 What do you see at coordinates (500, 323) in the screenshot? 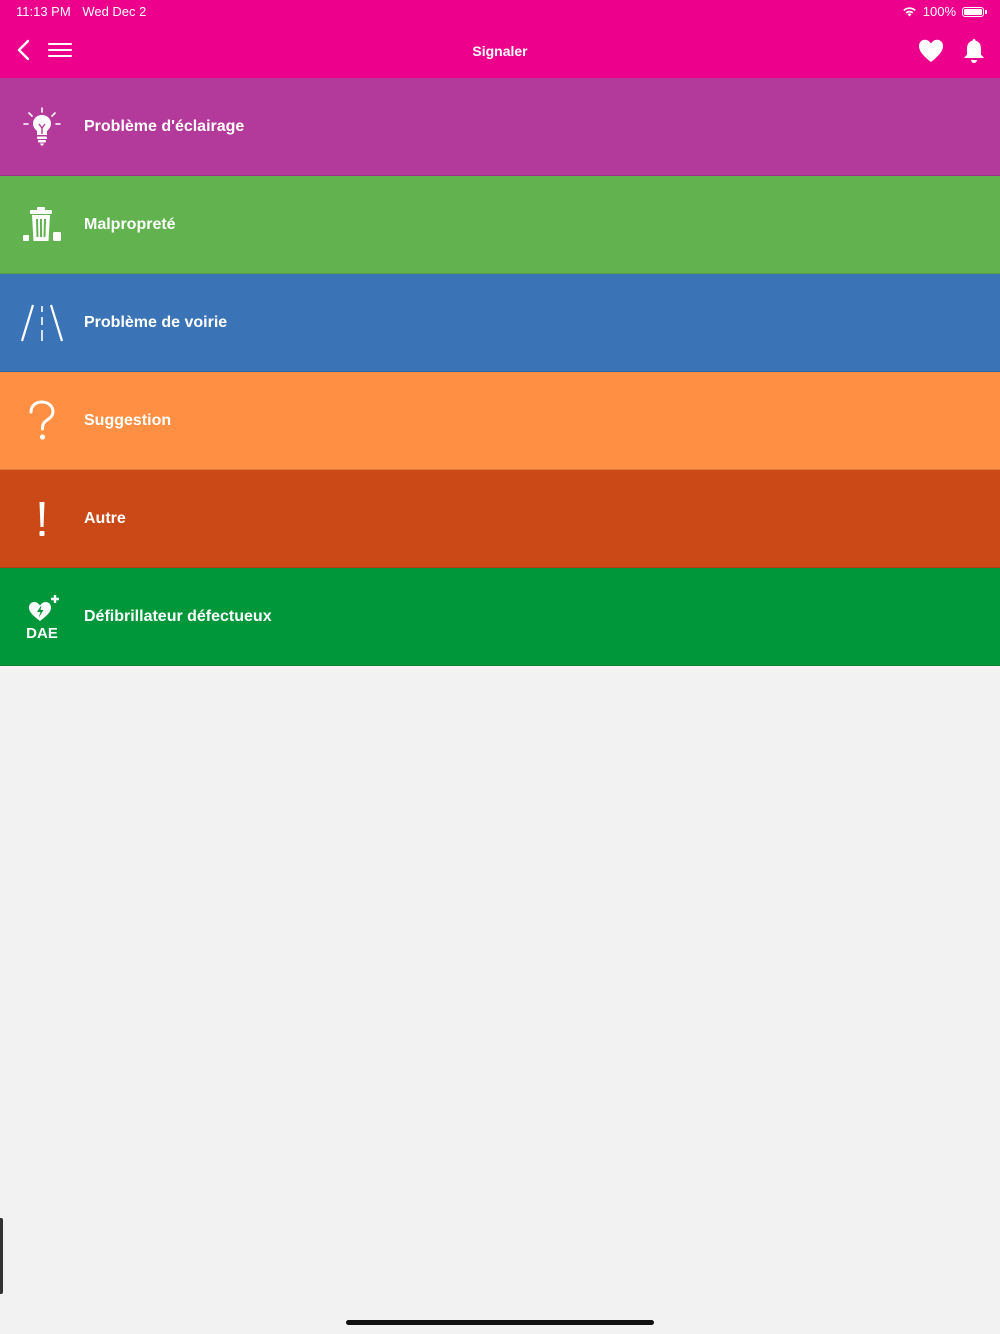
I see `category-roads: Problème de voirie` at bounding box center [500, 323].